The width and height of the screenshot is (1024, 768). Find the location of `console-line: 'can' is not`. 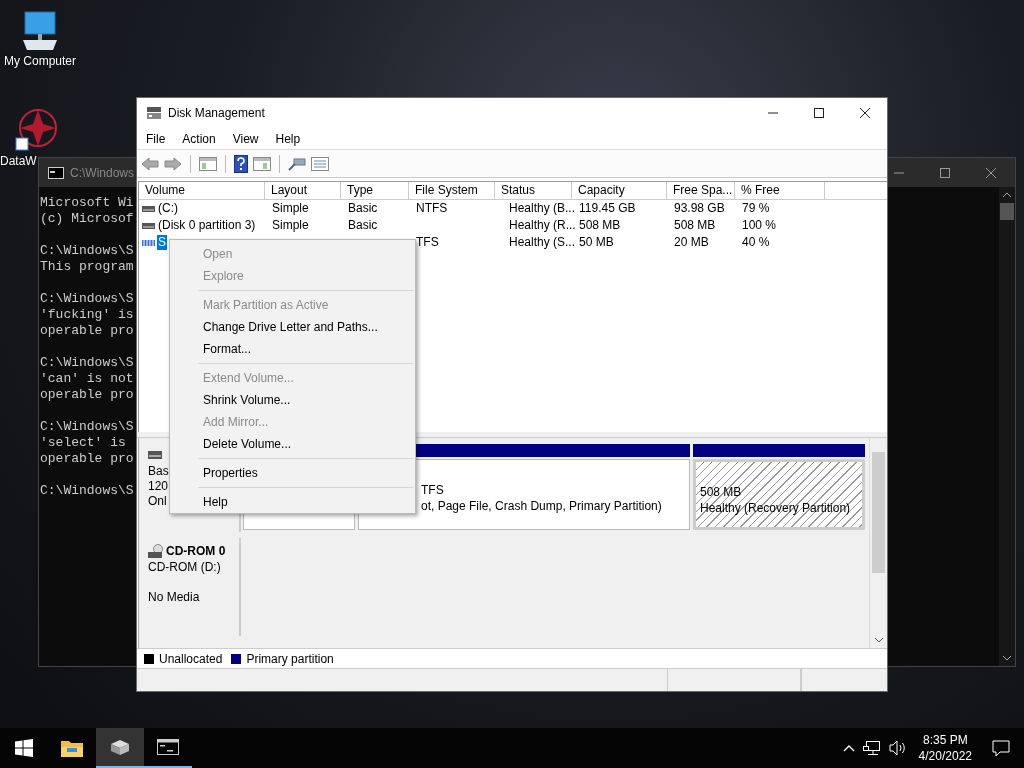

console-line: 'can' is not is located at coordinates (87, 379).